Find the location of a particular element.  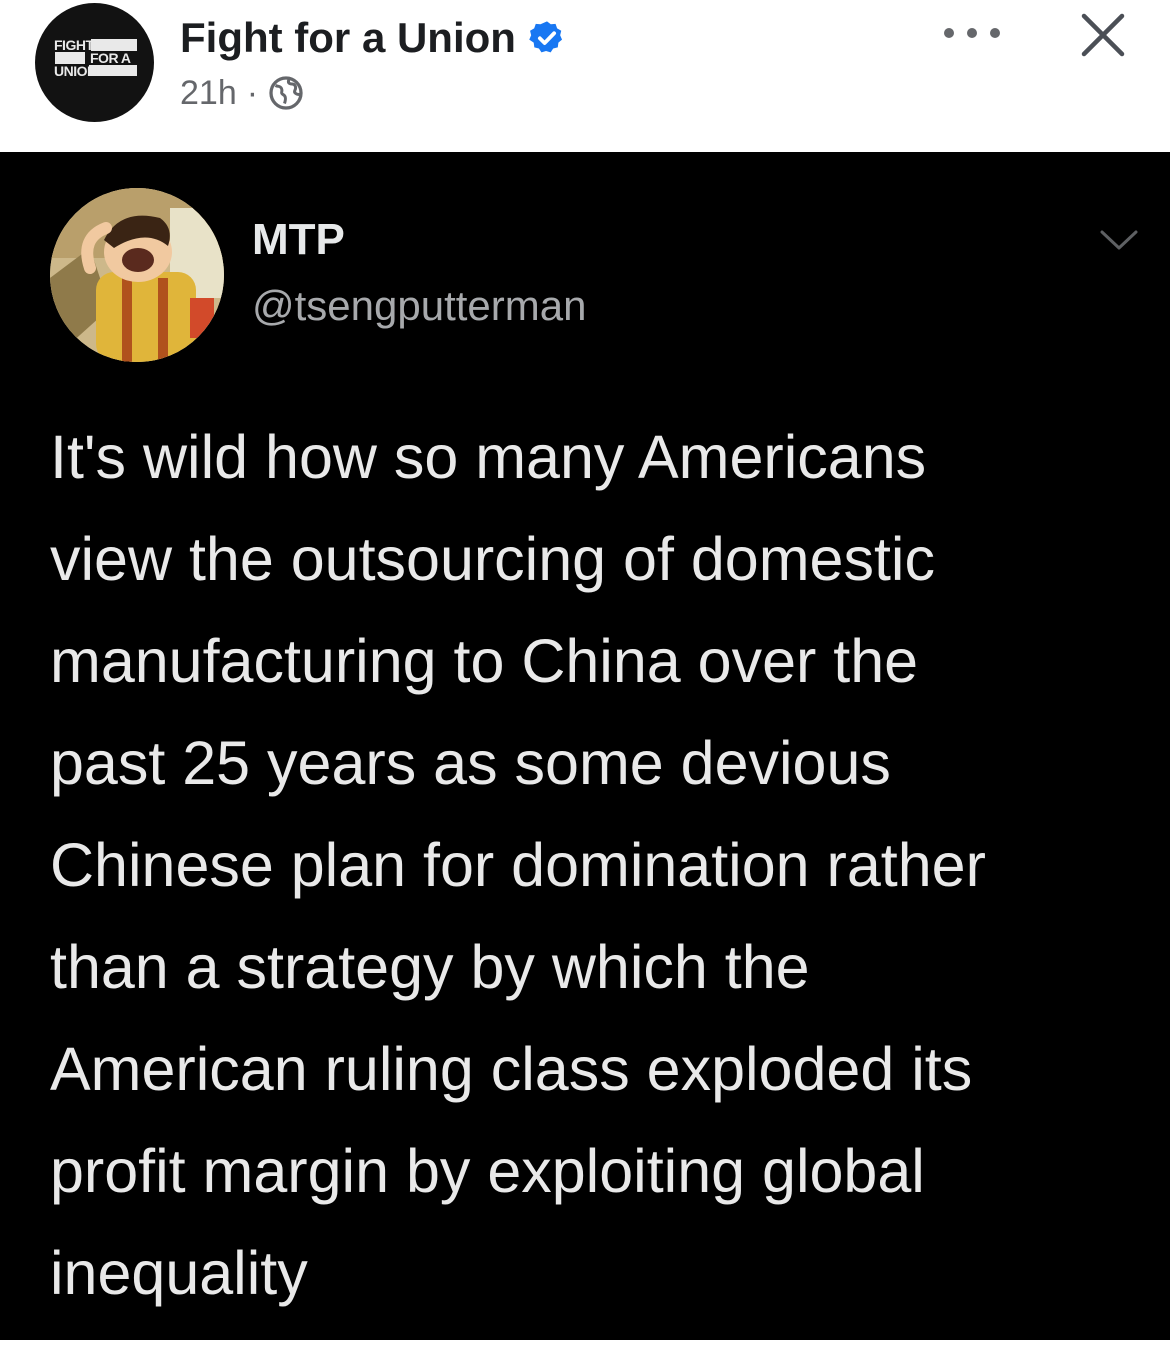

tweet-text-line: manufacturing to China over the is located at coordinates (484, 661).